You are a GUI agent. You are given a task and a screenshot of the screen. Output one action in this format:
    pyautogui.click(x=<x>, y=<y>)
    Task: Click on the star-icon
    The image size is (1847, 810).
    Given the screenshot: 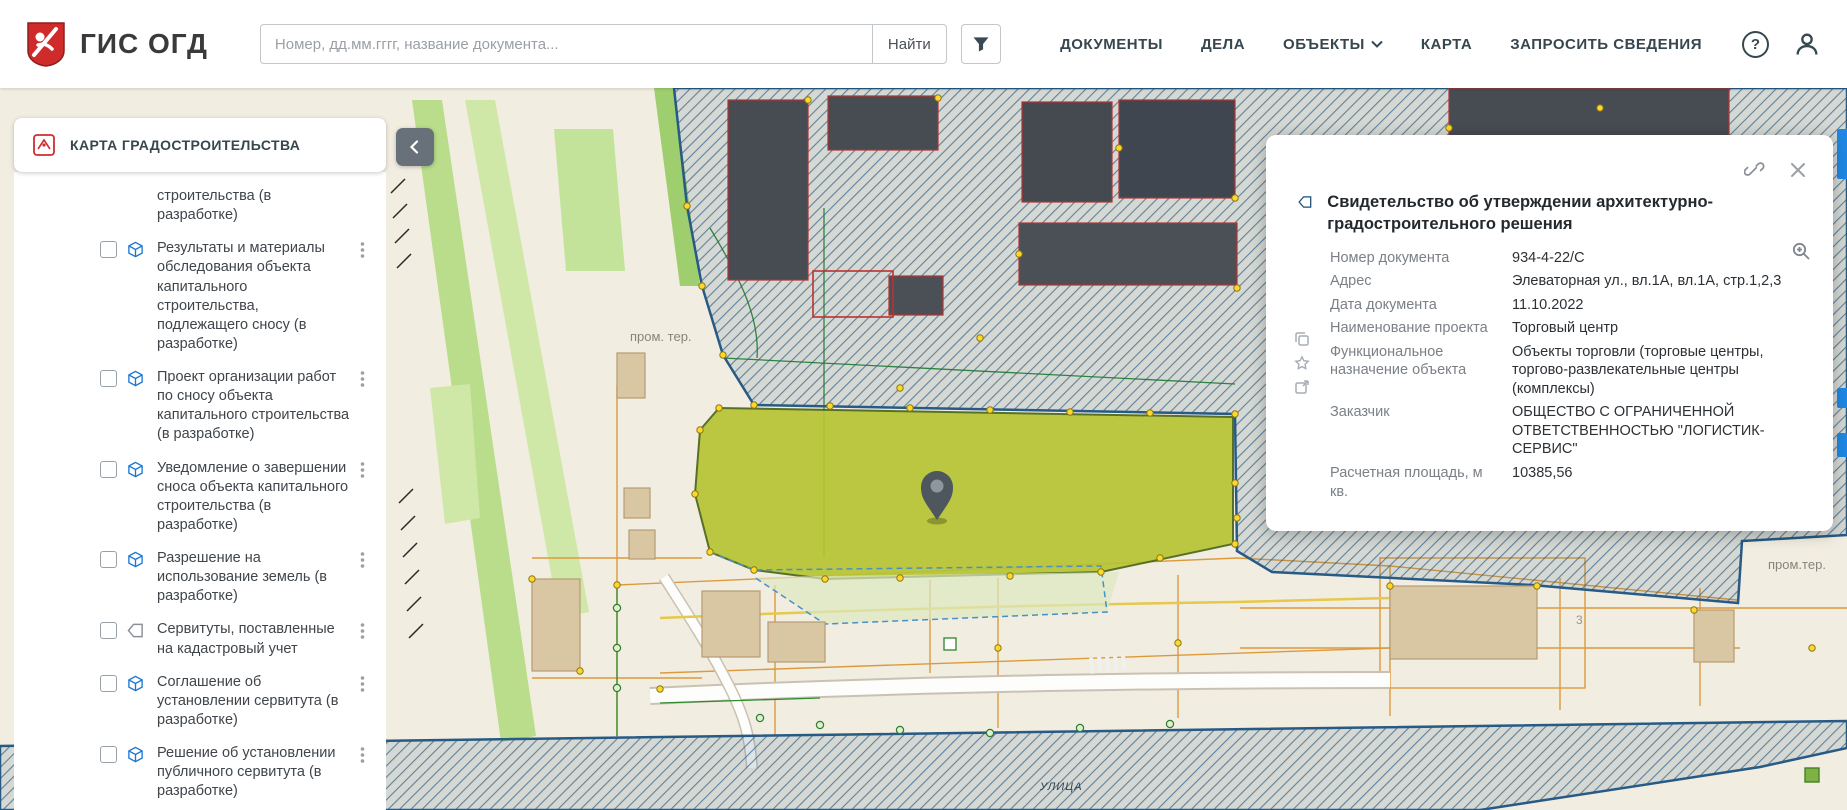 What is the action you would take?
    pyautogui.click(x=1302, y=363)
    